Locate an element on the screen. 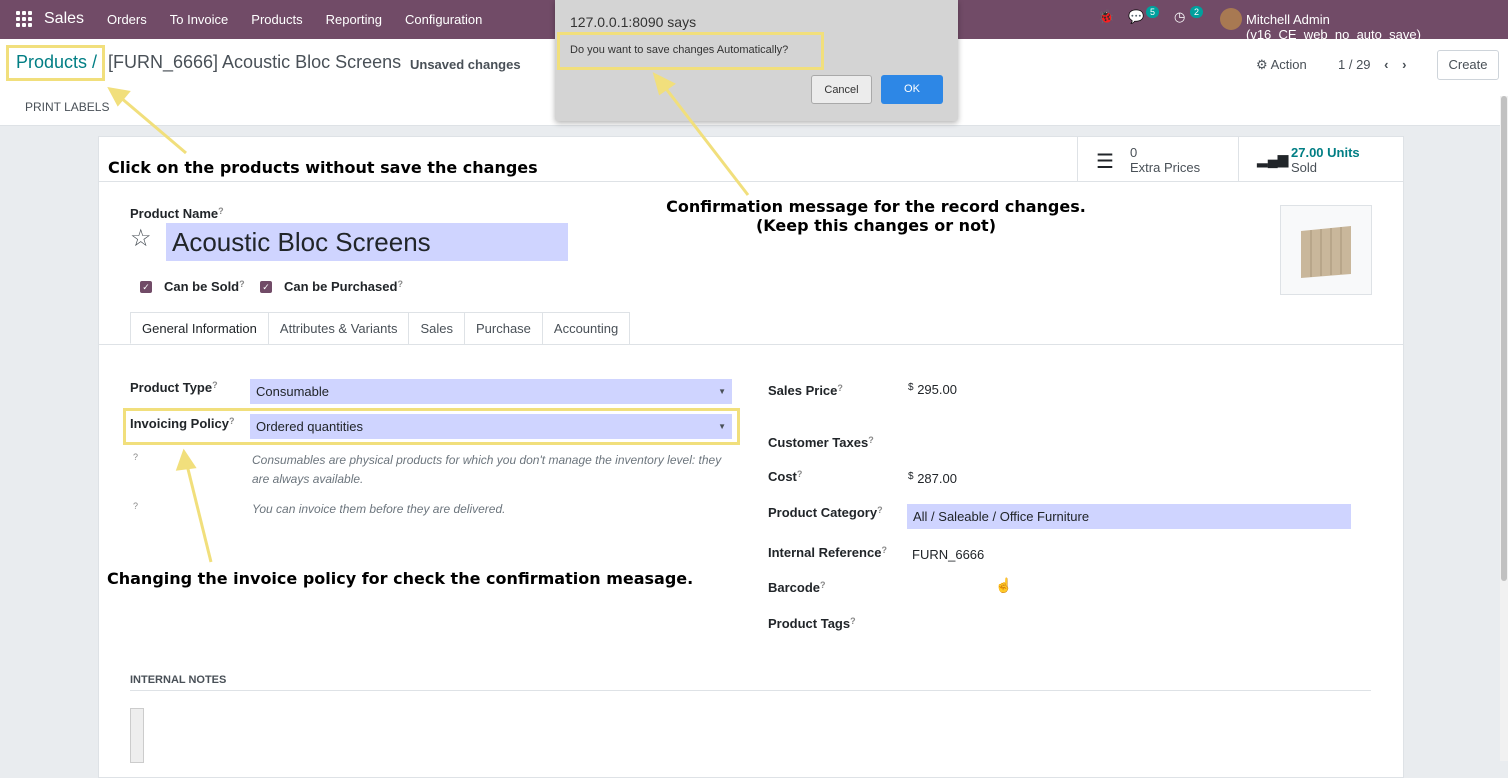  note-confirm-line2: (Keep this changes or not) is located at coordinates (876, 225).